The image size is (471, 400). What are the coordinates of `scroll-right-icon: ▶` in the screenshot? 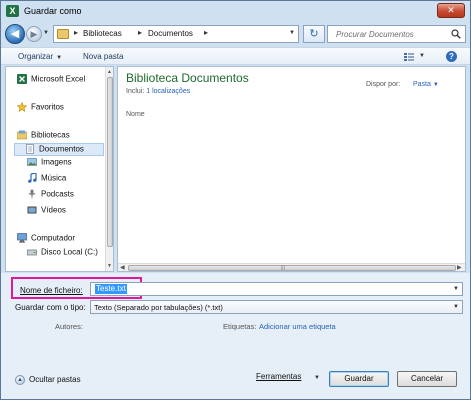 It's located at (459, 267).